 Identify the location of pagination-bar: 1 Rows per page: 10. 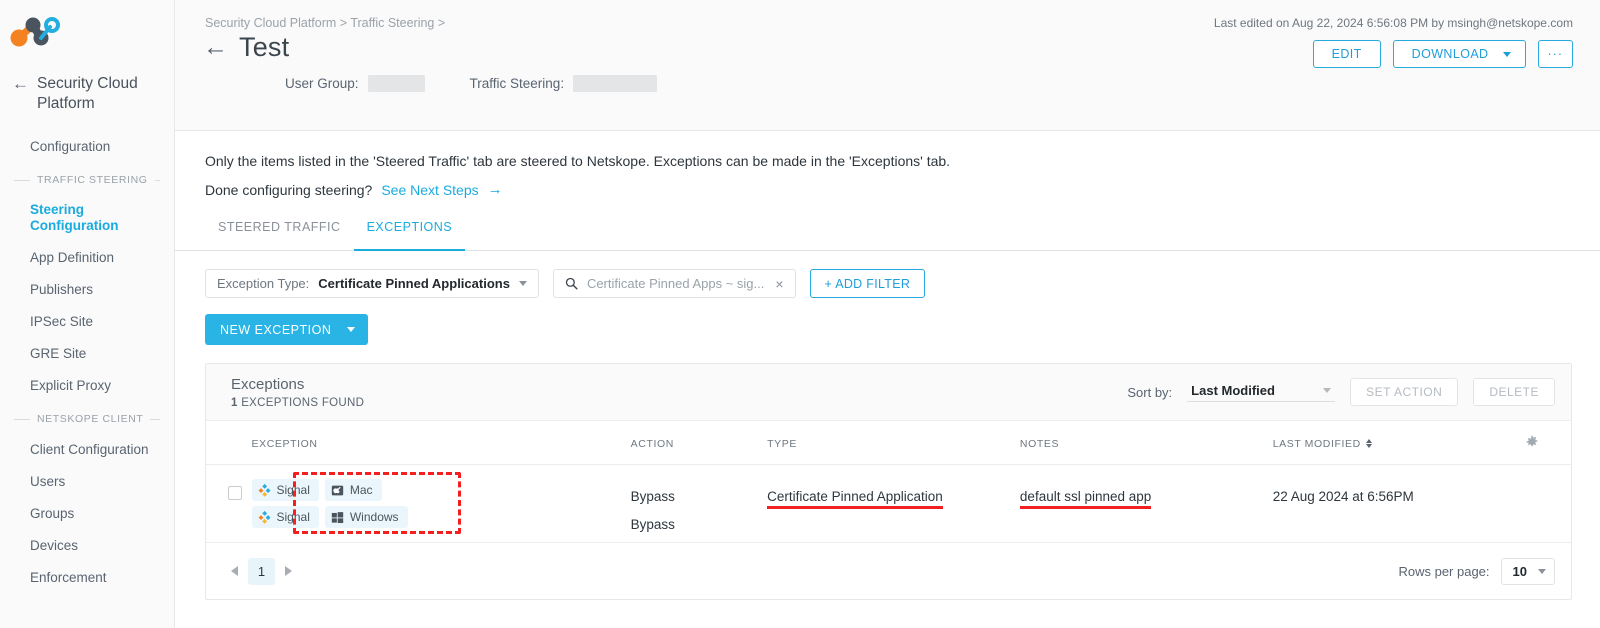
(888, 570).